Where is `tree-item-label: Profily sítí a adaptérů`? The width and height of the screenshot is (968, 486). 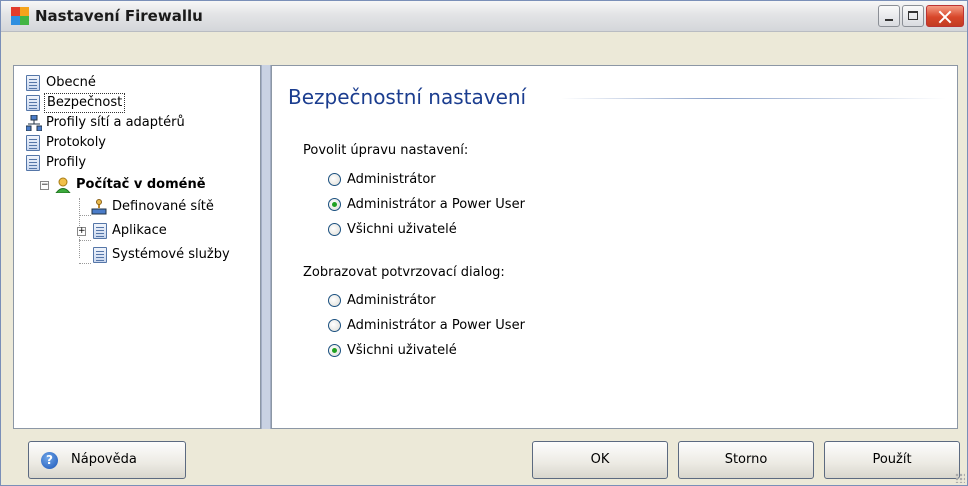 tree-item-label: Profily sítí a adaptérů is located at coordinates (115, 122).